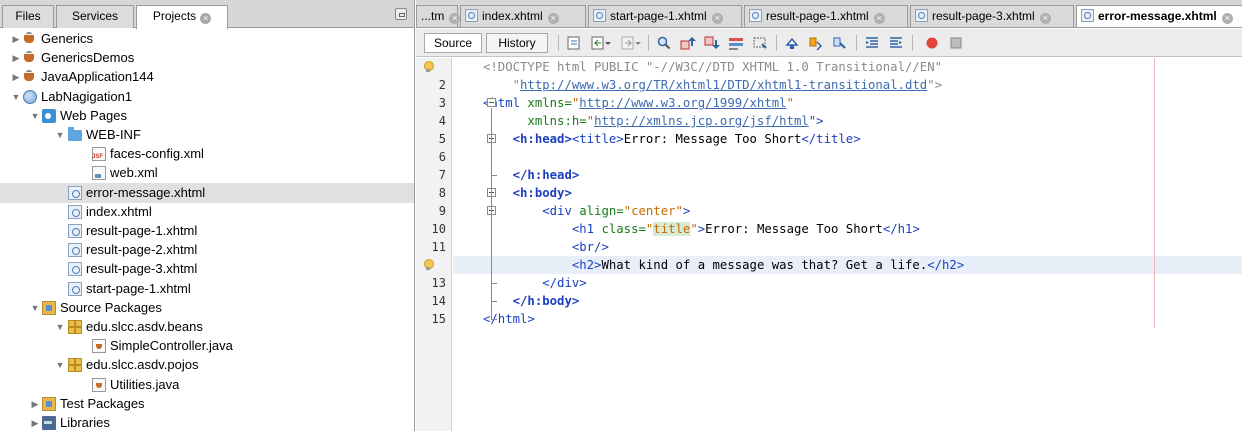  What do you see at coordinates (207, 192) in the screenshot?
I see `tree-node: error-message.xhtml` at bounding box center [207, 192].